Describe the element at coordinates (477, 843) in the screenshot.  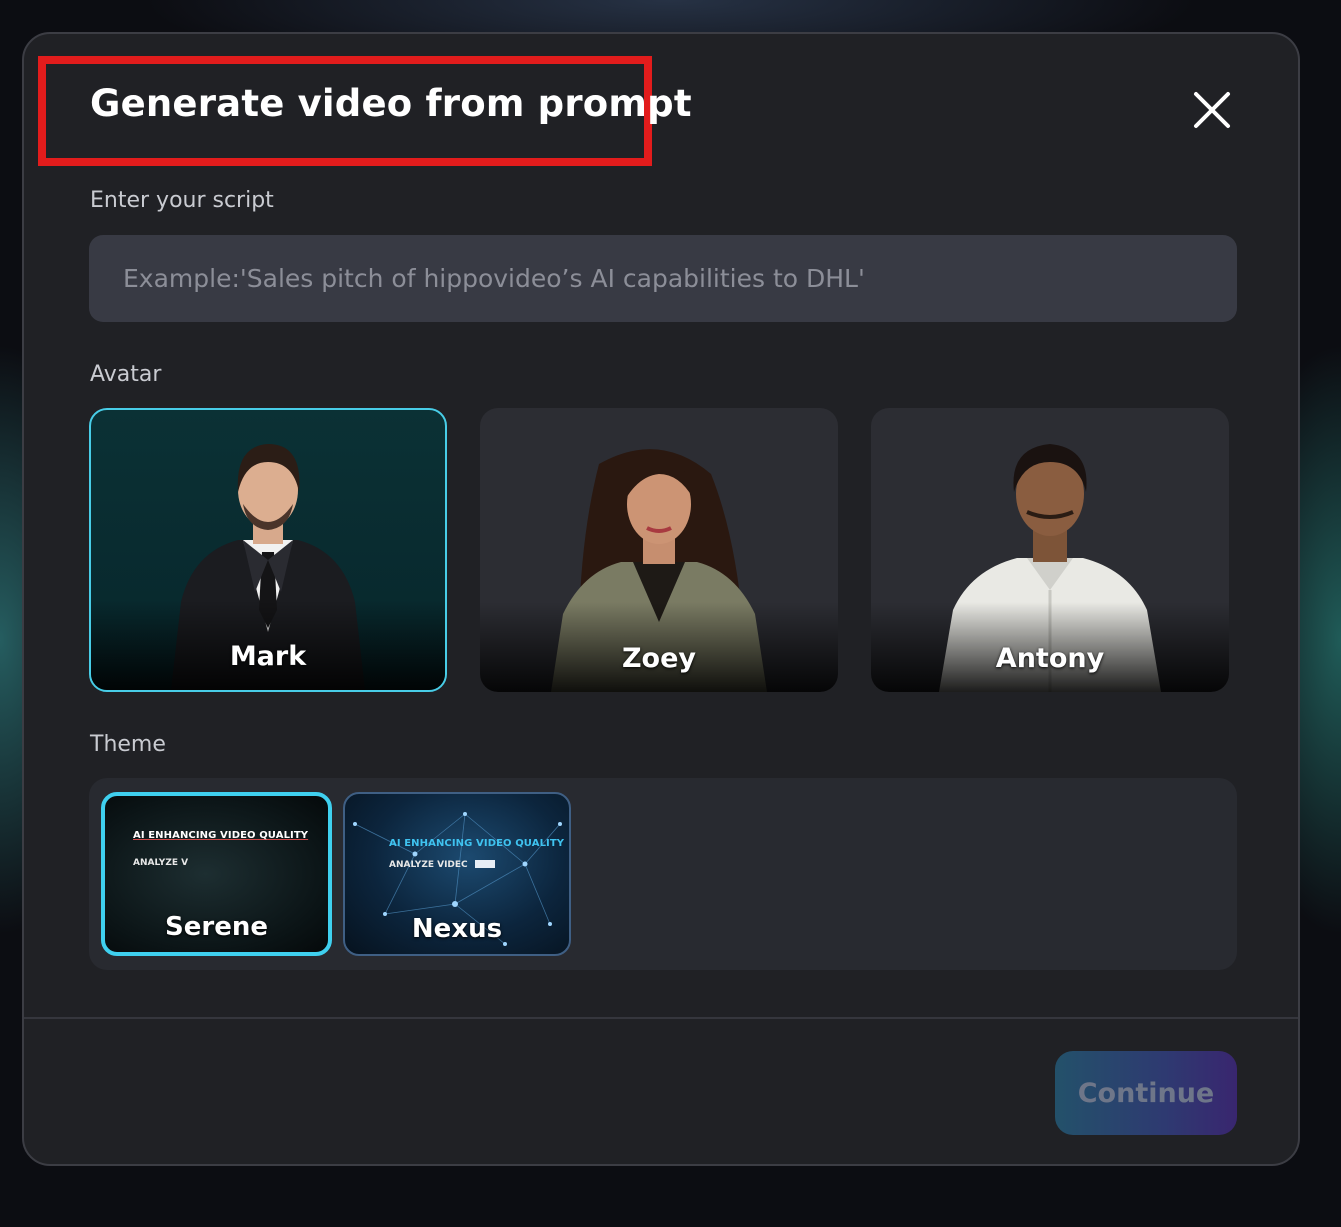
I see `theme-nexus-headline: AI ENHANCING VIDEO QUALITY` at that location.